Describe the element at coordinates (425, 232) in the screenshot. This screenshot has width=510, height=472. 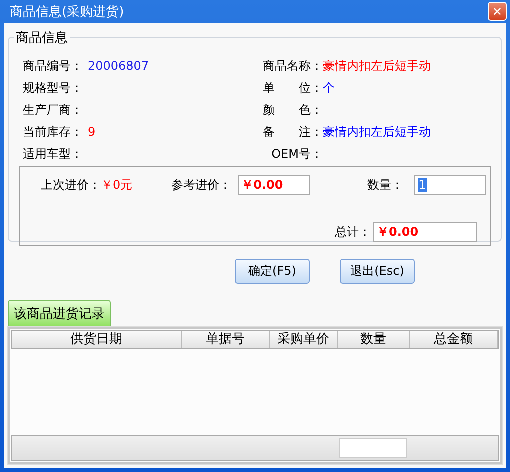
I see `total-field: ￥0.00` at that location.